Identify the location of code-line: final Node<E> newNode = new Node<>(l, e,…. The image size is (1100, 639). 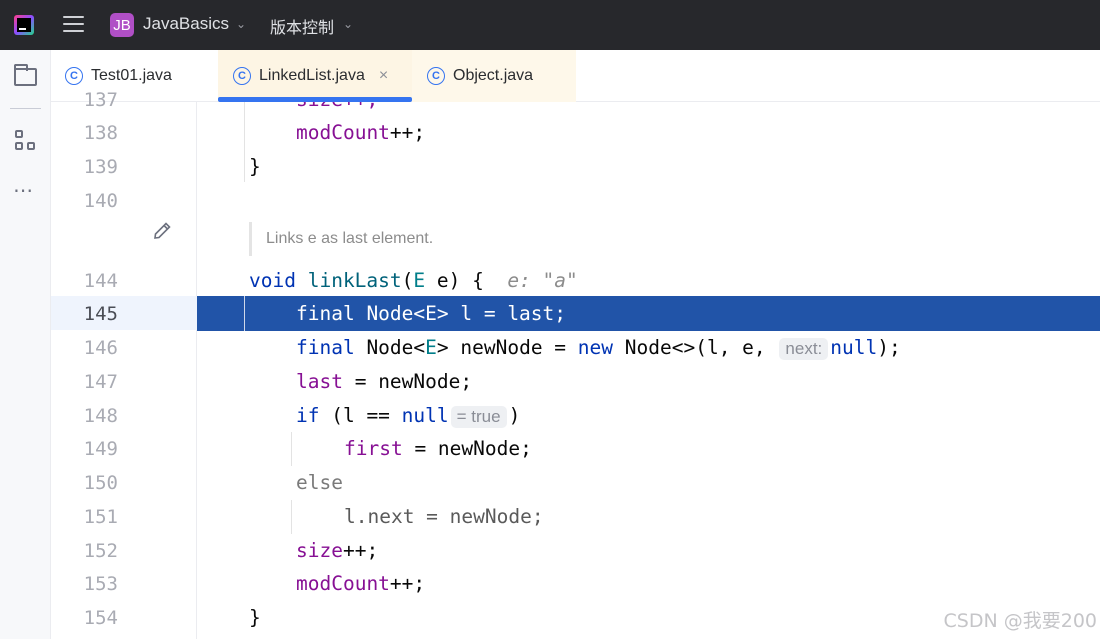
(598, 348).